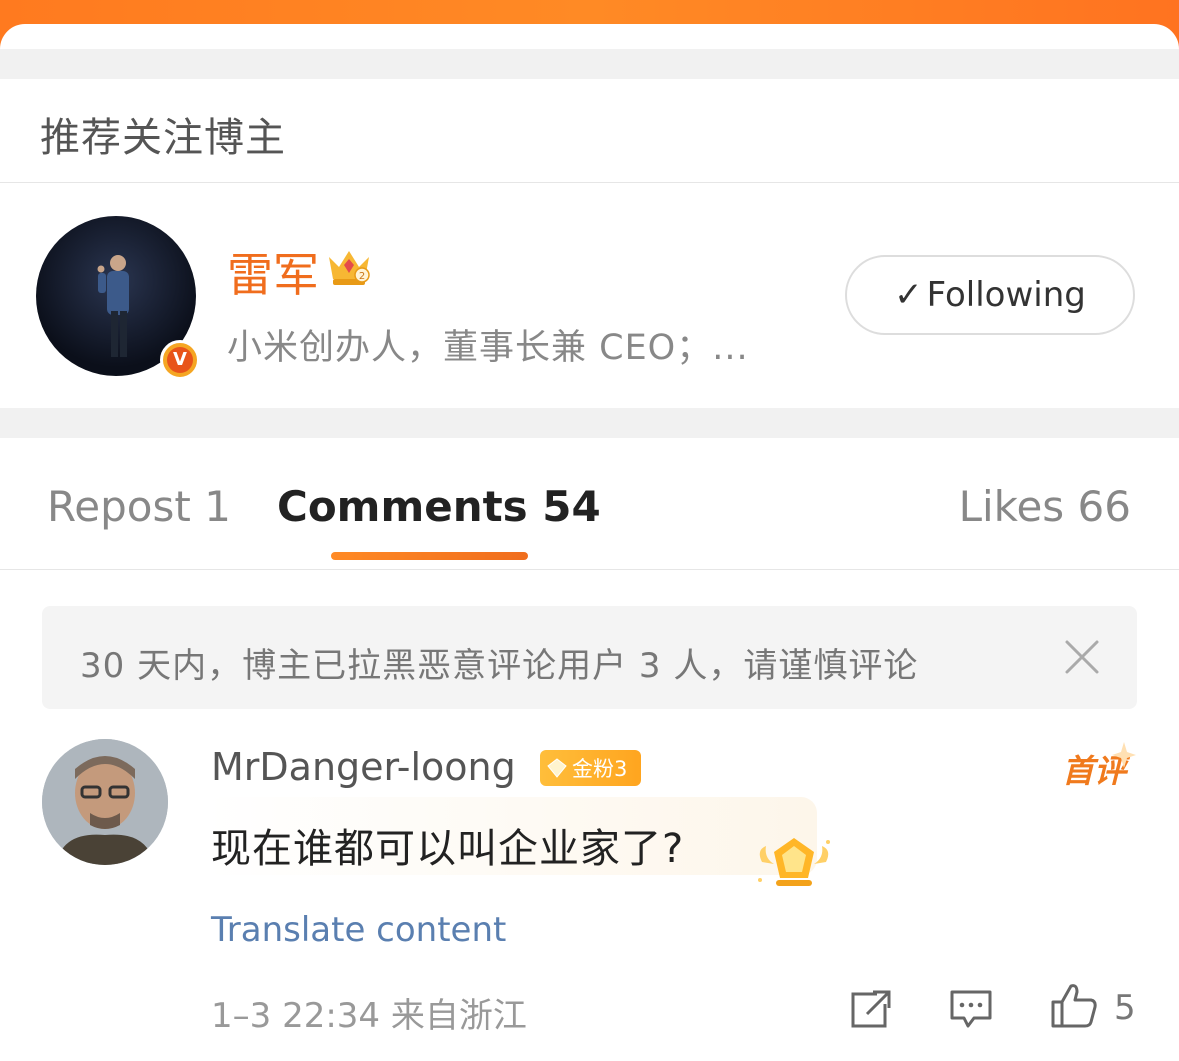 The height and width of the screenshot is (1061, 1179). What do you see at coordinates (589, 131) in the screenshot?
I see `recommend-header: 推荐关注博主` at bounding box center [589, 131].